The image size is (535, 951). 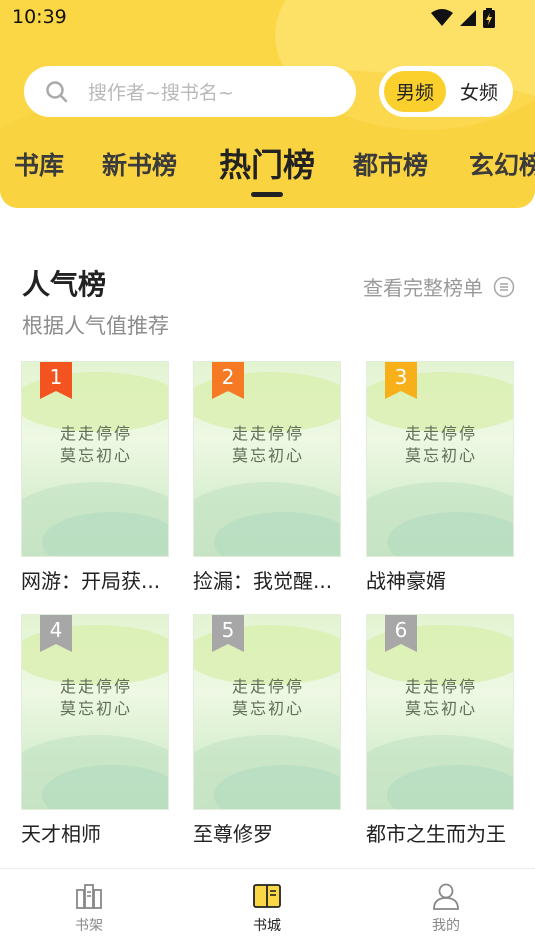 I want to click on book-cover: 走走停停莫忘初心 2, so click(x=267, y=459).